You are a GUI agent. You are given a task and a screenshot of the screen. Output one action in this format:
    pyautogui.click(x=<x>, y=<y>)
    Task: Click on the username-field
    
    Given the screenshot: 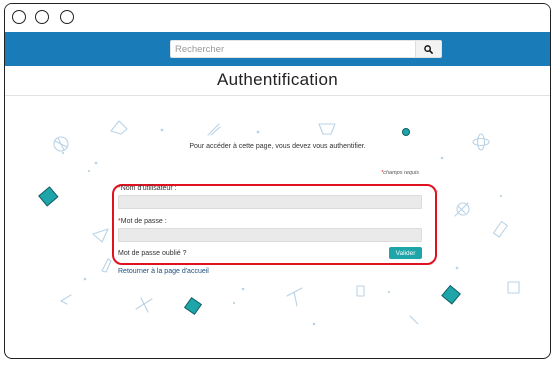 What is the action you would take?
    pyautogui.click(x=270, y=202)
    